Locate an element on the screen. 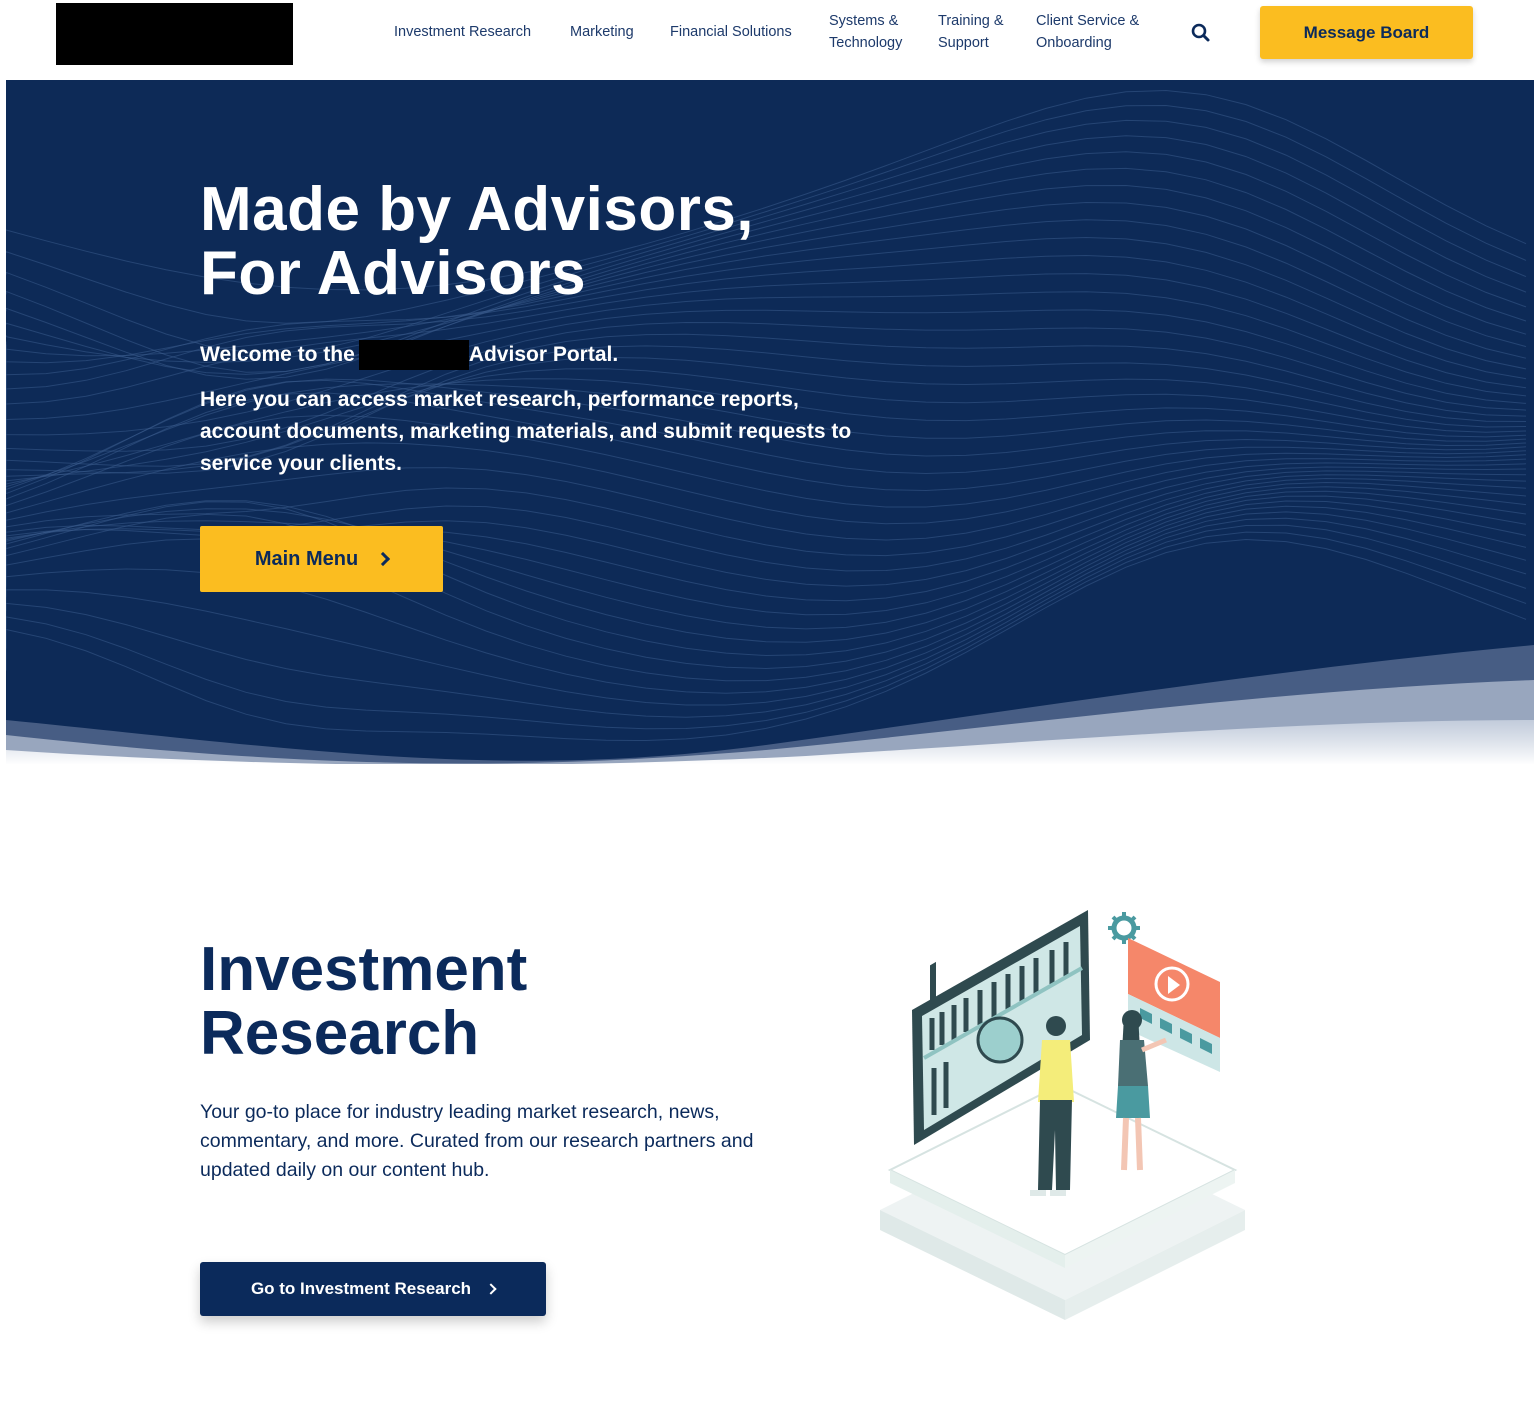 Image resolution: width=1534 pixels, height=1424 pixels. ir-title-line1: Investment is located at coordinates (364, 969).